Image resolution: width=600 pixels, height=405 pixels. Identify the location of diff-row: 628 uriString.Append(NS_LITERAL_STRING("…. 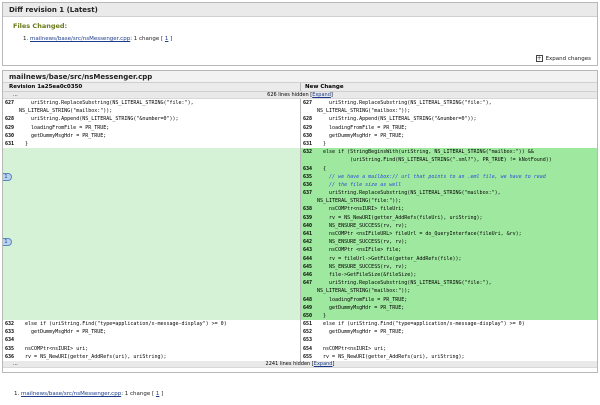
(300, 119).